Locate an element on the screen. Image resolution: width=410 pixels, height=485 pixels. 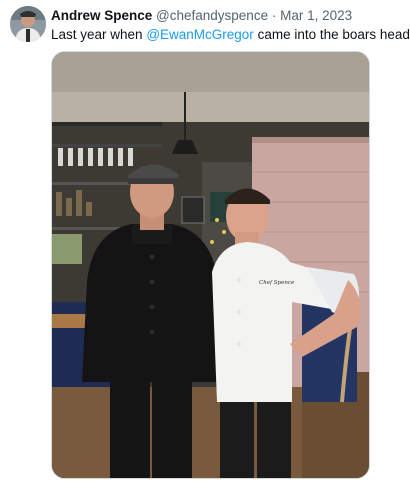
author-name: Andrew Spence is located at coordinates (101, 15).